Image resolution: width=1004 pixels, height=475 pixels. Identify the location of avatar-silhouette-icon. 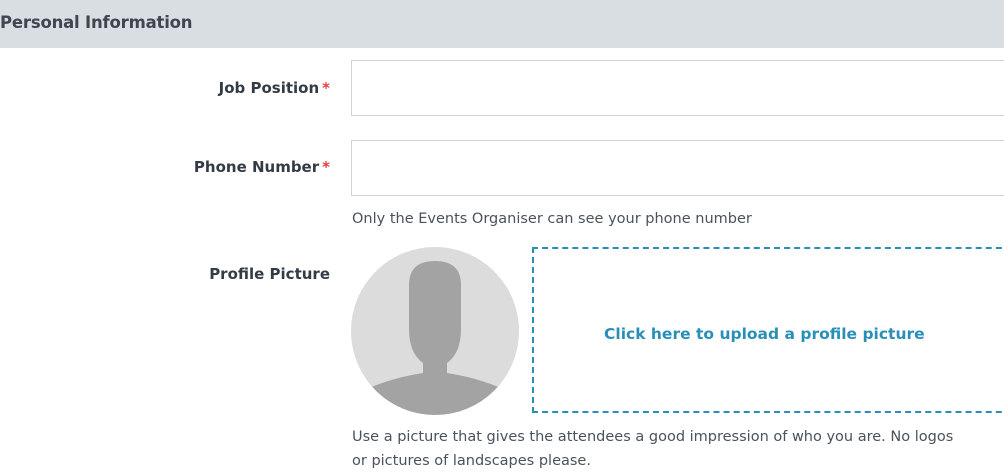
(435, 331).